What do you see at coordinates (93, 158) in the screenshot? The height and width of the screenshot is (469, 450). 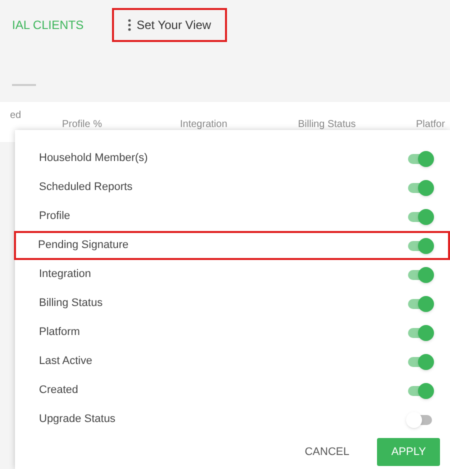 I see `option-label: Household Member(s)` at bounding box center [93, 158].